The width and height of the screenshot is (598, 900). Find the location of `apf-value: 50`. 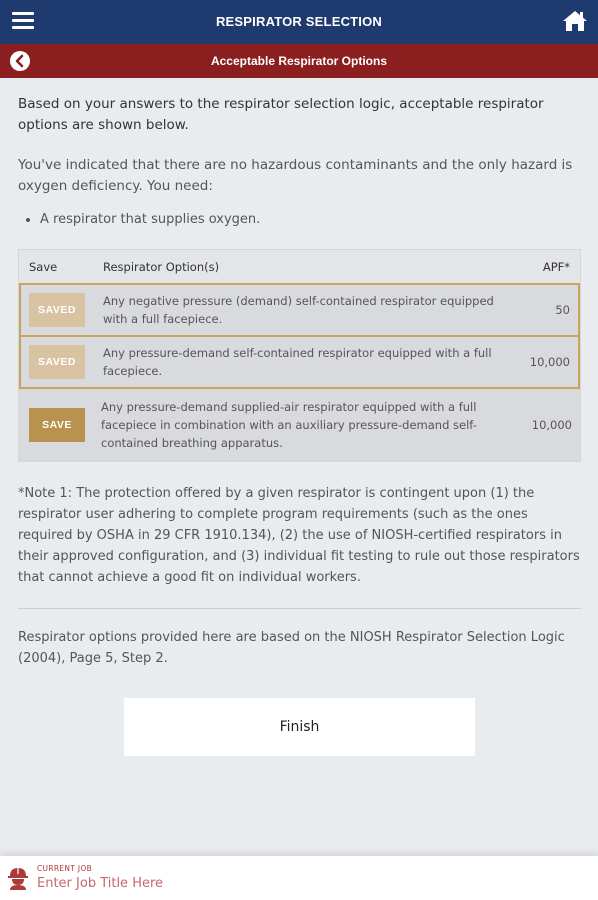

apf-value: 50 is located at coordinates (562, 310).